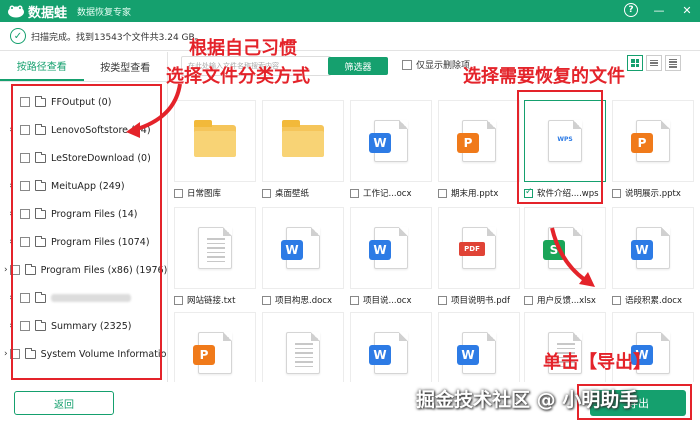 This screenshot has width=700, height=425. What do you see at coordinates (48, 13) in the screenshot?
I see `app-name: 数据蛙` at bounding box center [48, 13].